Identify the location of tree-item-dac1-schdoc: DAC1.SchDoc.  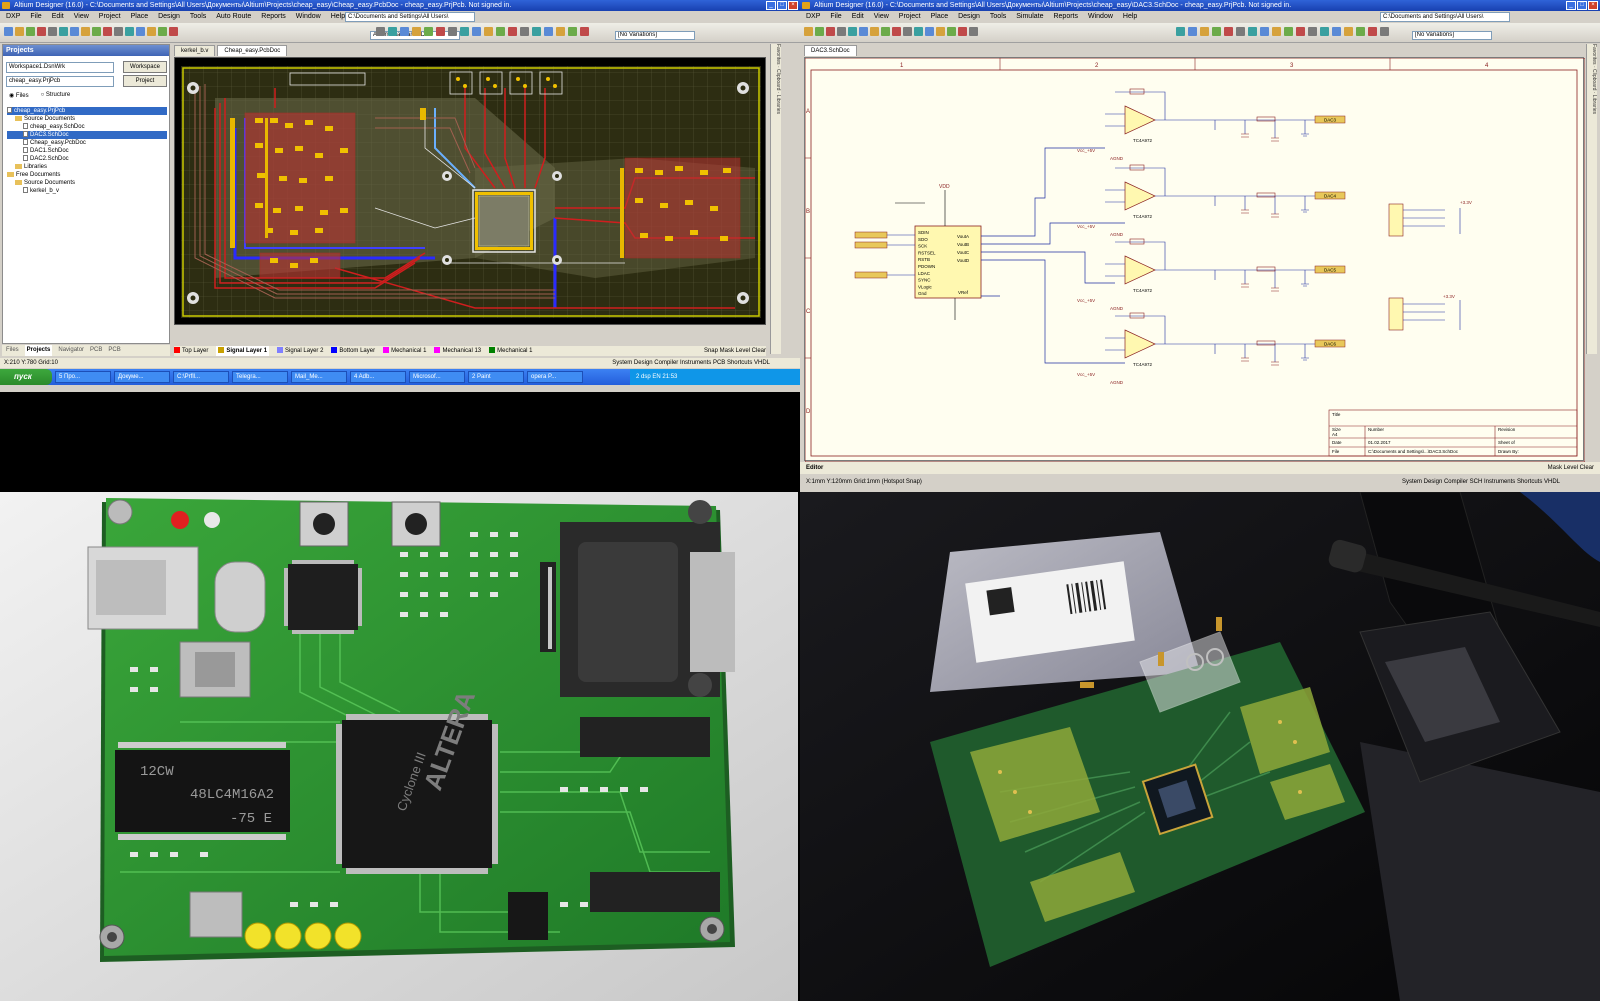
(87, 151).